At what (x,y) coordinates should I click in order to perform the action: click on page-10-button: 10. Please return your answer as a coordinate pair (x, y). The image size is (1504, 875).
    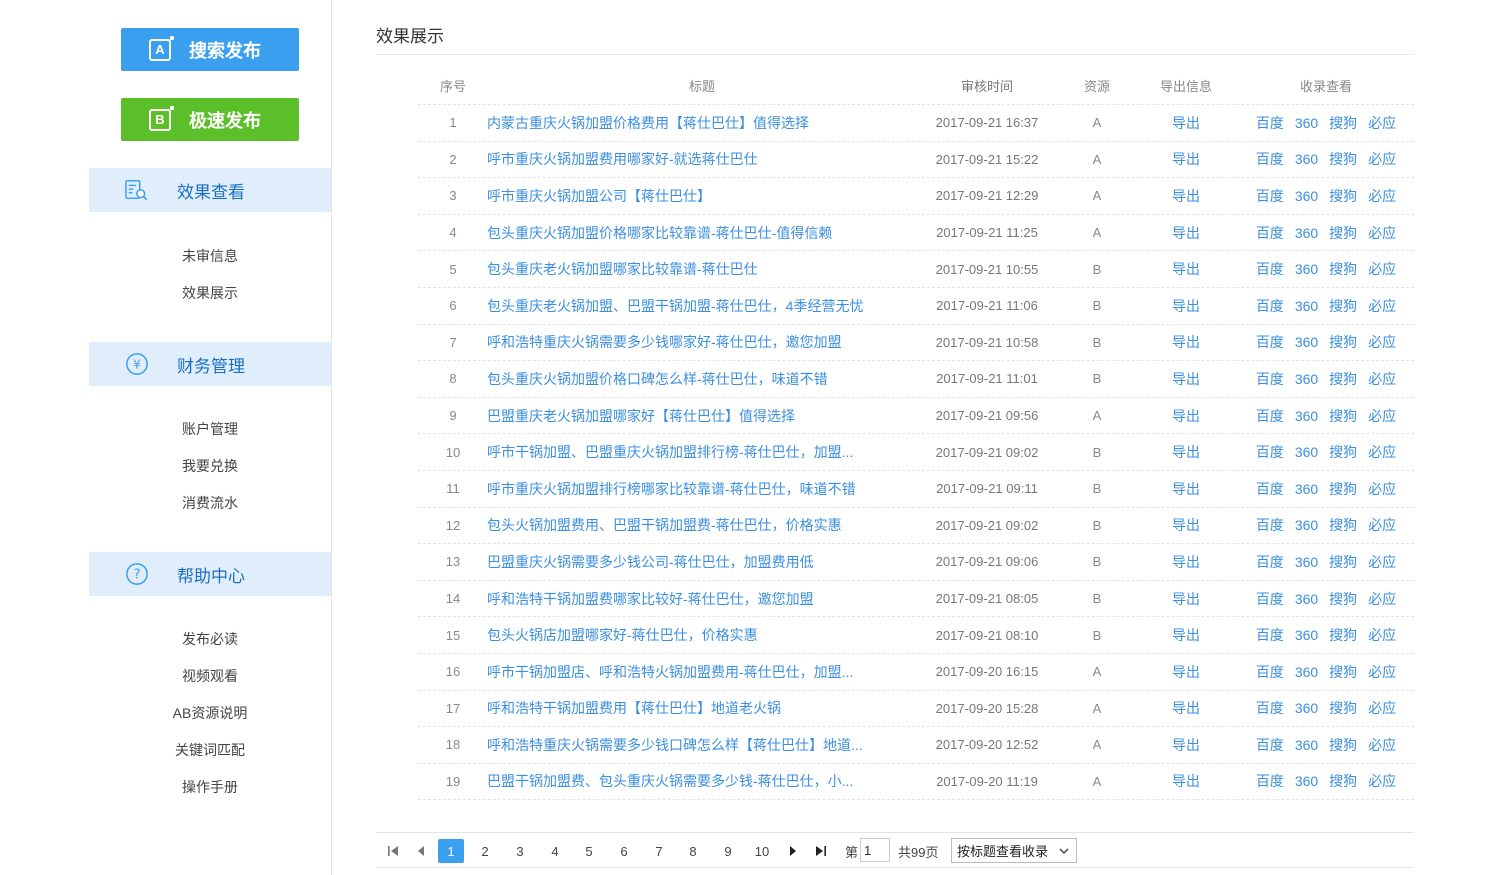
    Looking at the image, I should click on (762, 851).